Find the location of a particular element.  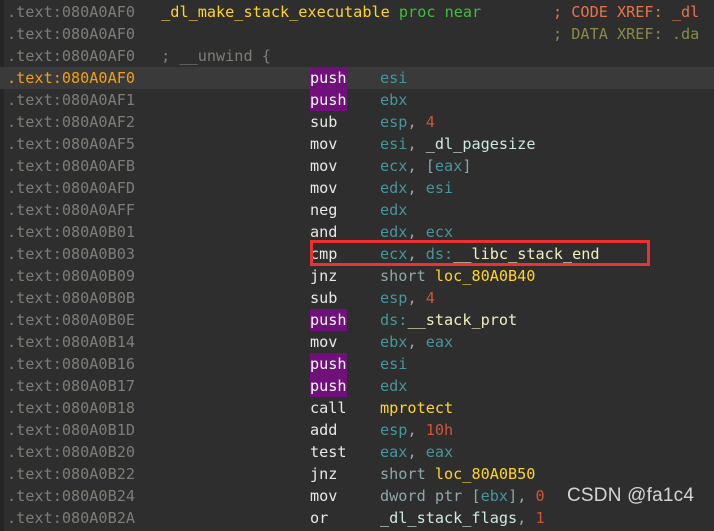

operands: ecx, [eax] is located at coordinates (426, 166).